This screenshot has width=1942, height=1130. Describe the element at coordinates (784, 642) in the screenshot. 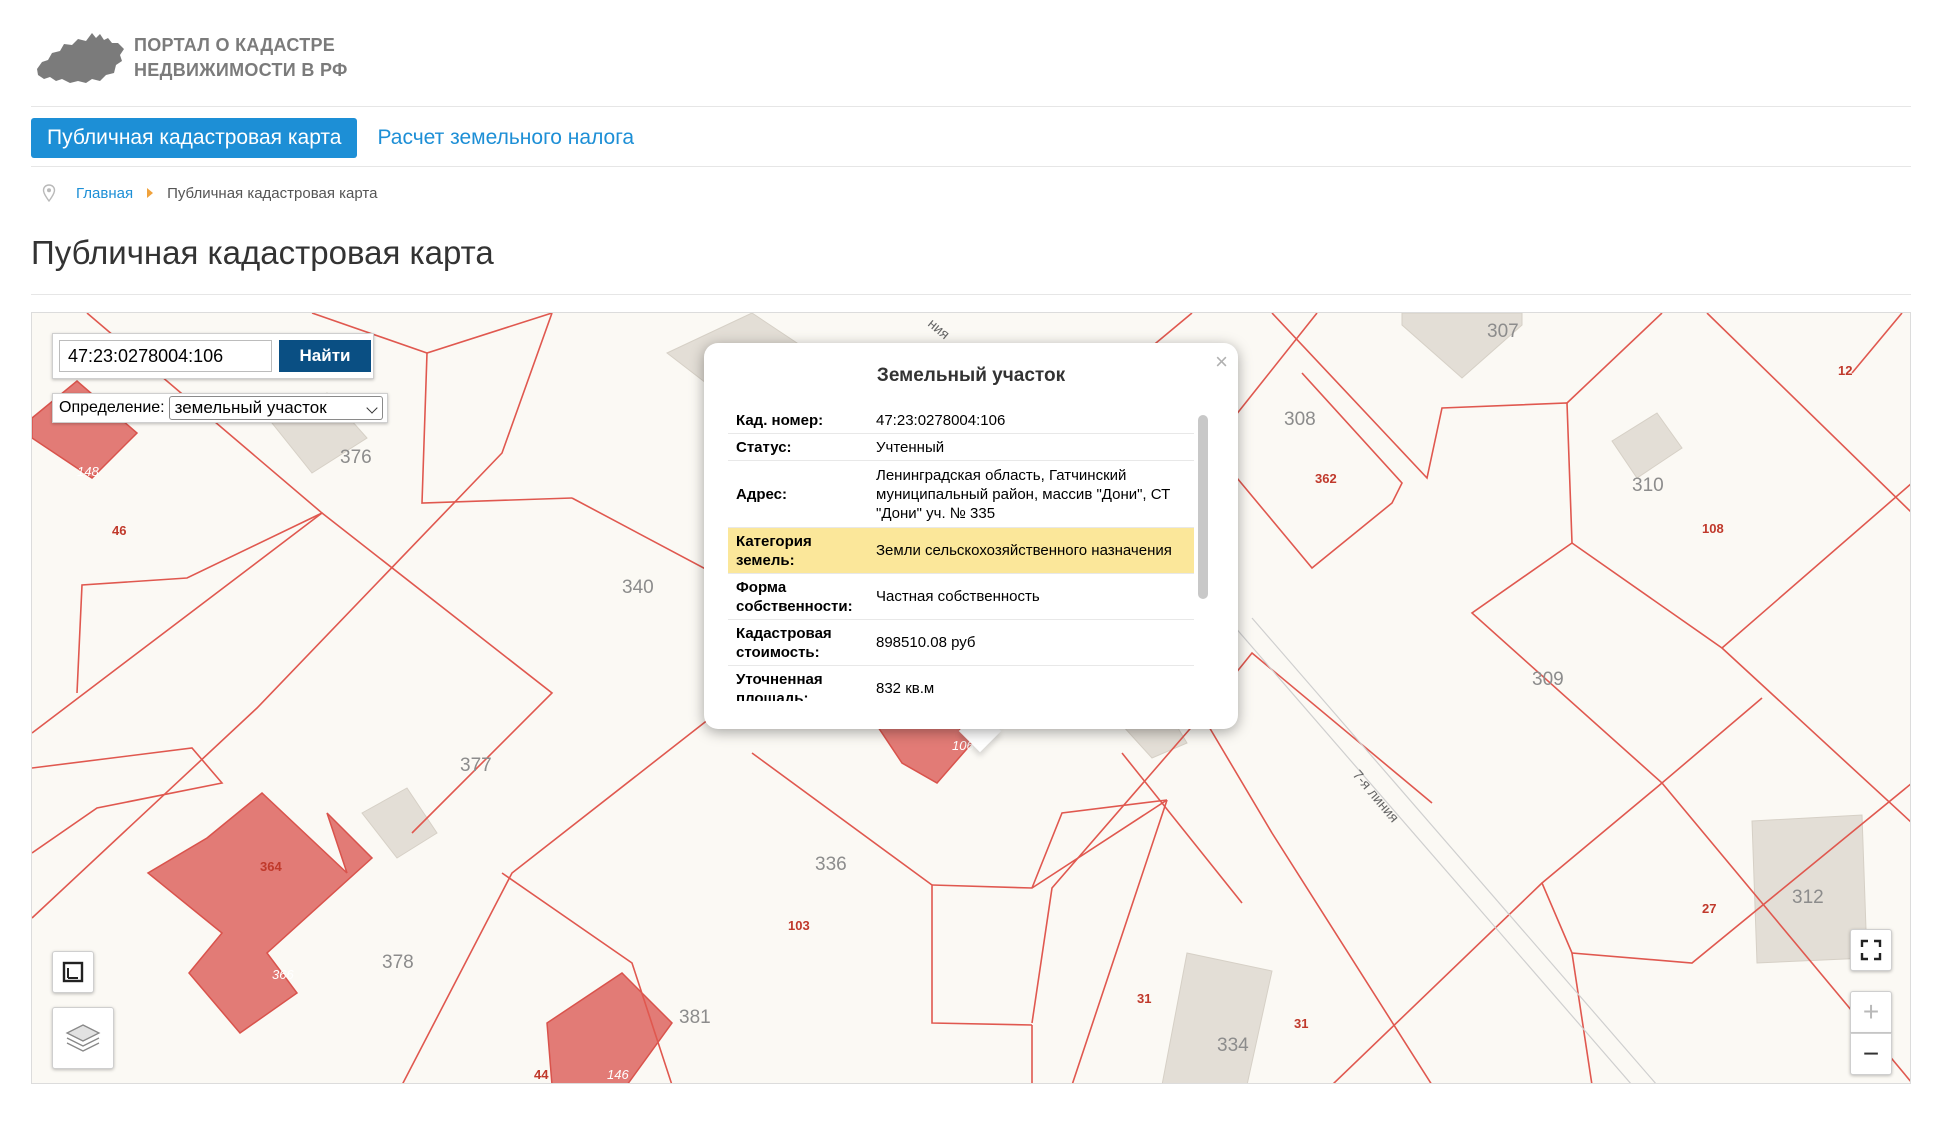

I see `attr-key: Кадастровая стоимость:` at that location.